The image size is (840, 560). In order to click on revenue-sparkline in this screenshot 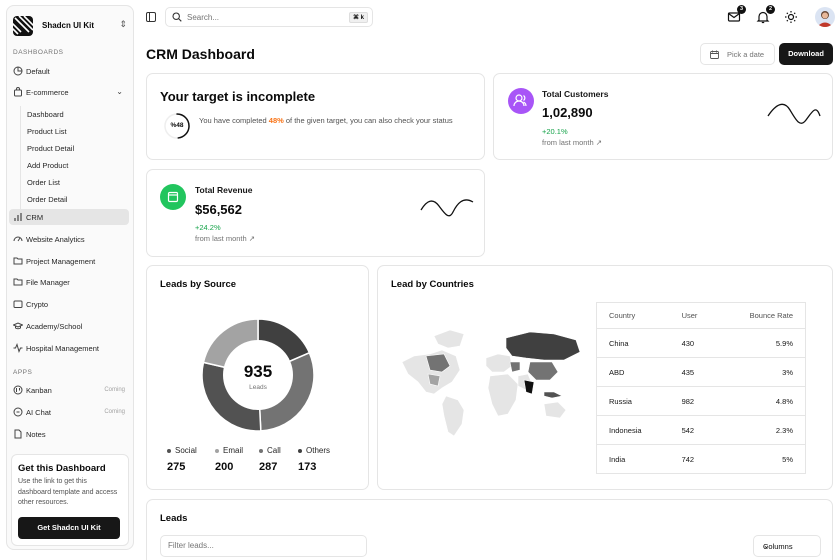, I will do `click(447, 208)`.